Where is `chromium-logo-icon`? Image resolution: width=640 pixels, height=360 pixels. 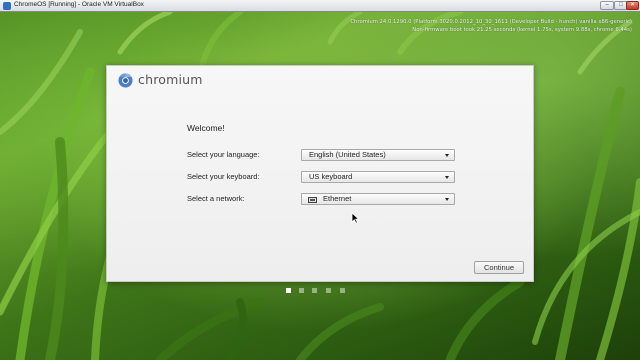
chromium-logo-icon is located at coordinates (125, 80).